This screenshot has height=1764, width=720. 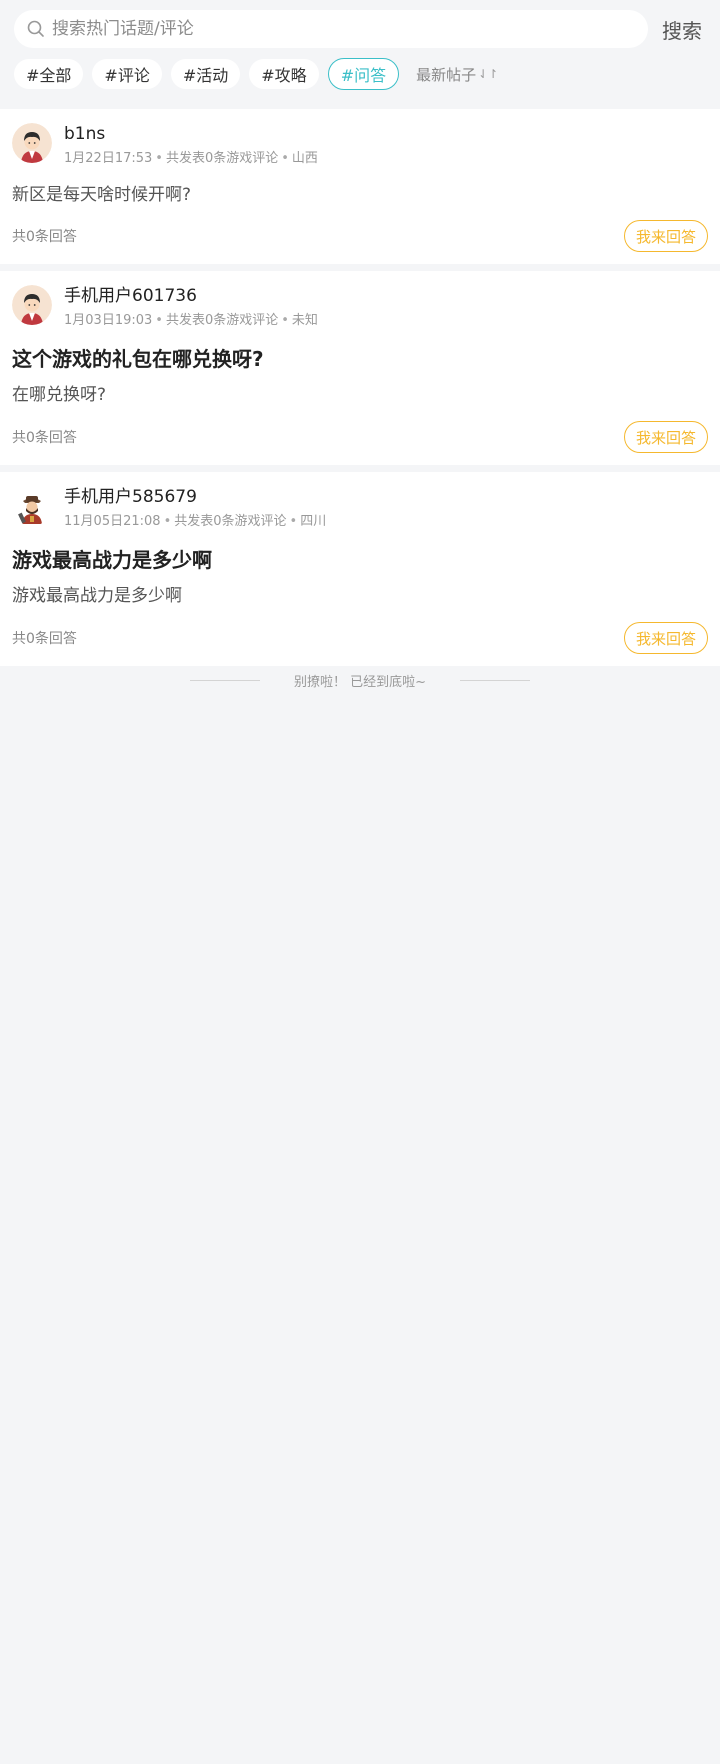 I want to click on end-of-list-text: 别撩啦！ 已经到底啦~, so click(x=360, y=682).